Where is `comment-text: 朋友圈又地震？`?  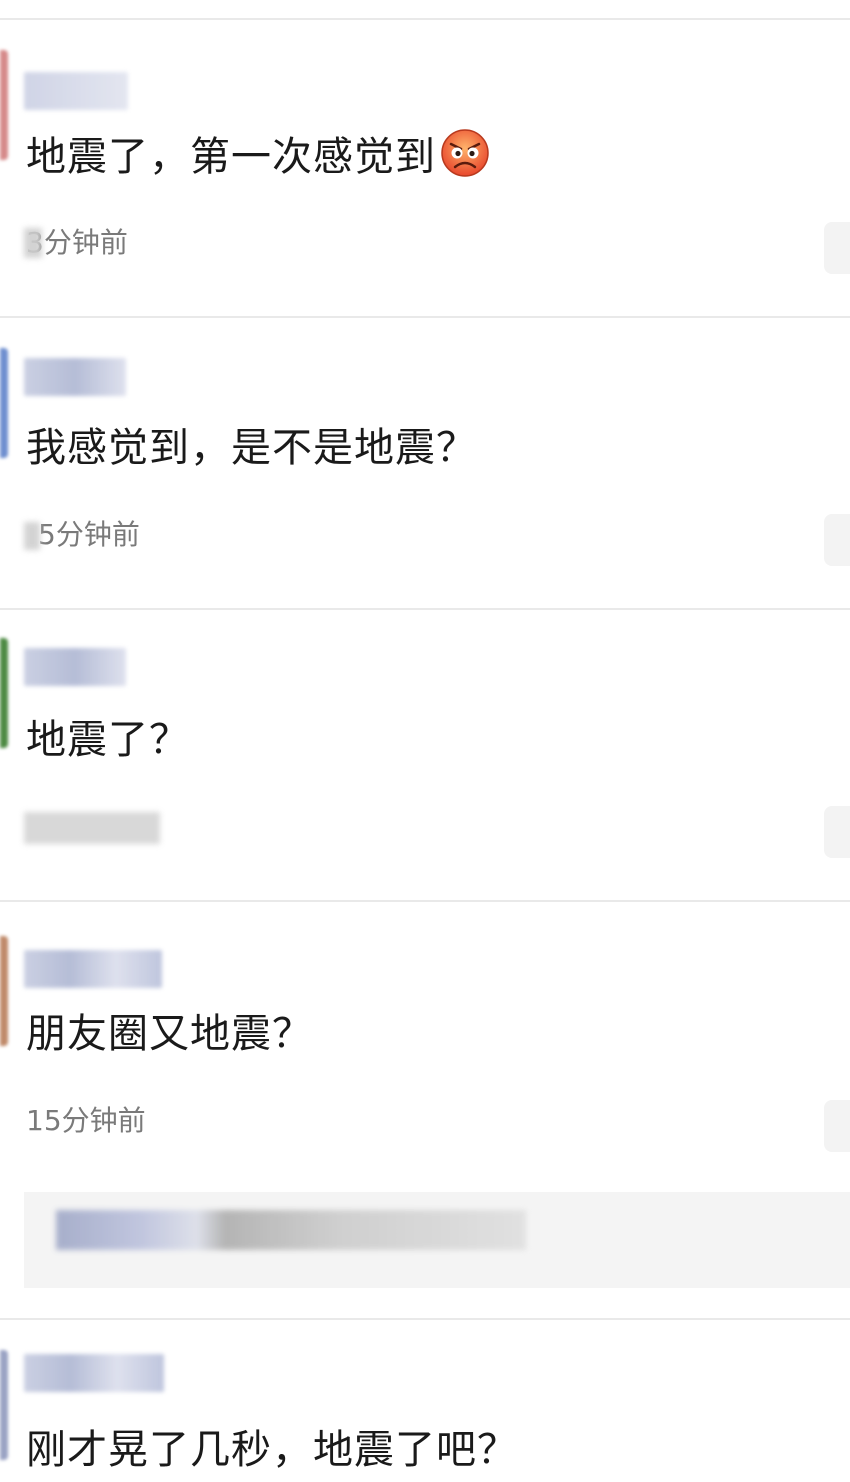 comment-text: 朋友圈又地震？ is located at coordinates (169, 1034).